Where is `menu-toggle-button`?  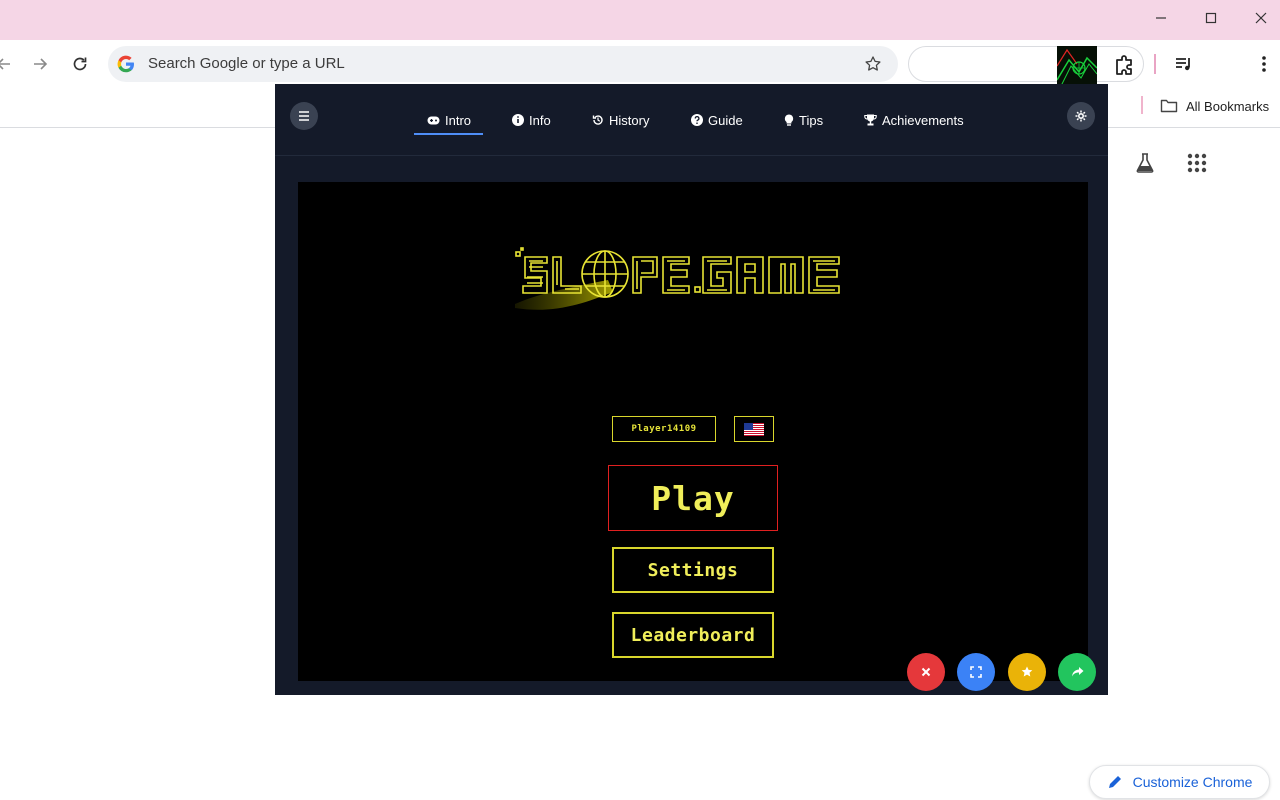
menu-toggle-button is located at coordinates (304, 116).